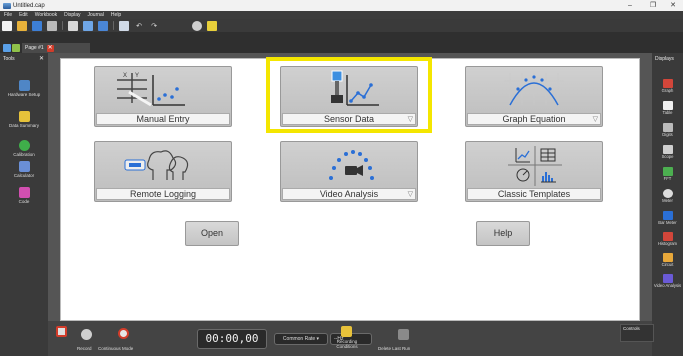 The width and height of the screenshot is (683, 356). Describe the element at coordinates (403, 334) in the screenshot. I see `delete-last-run-icon` at that location.